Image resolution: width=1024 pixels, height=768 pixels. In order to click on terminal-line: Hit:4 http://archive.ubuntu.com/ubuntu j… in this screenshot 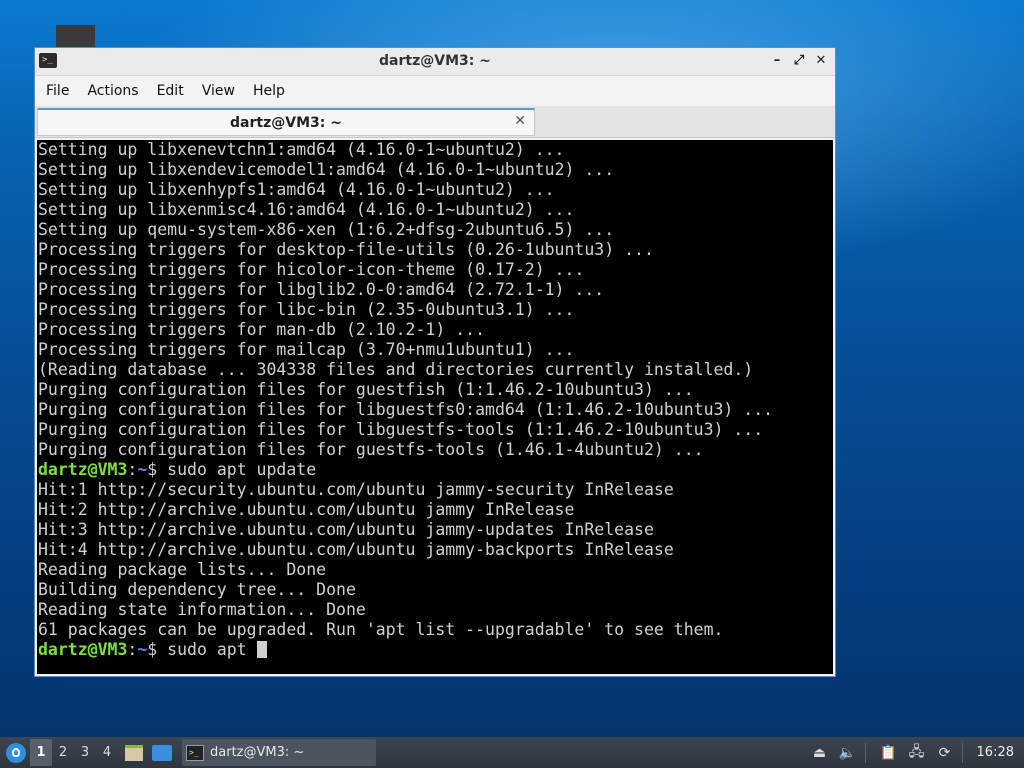, I will do `click(356, 549)`.